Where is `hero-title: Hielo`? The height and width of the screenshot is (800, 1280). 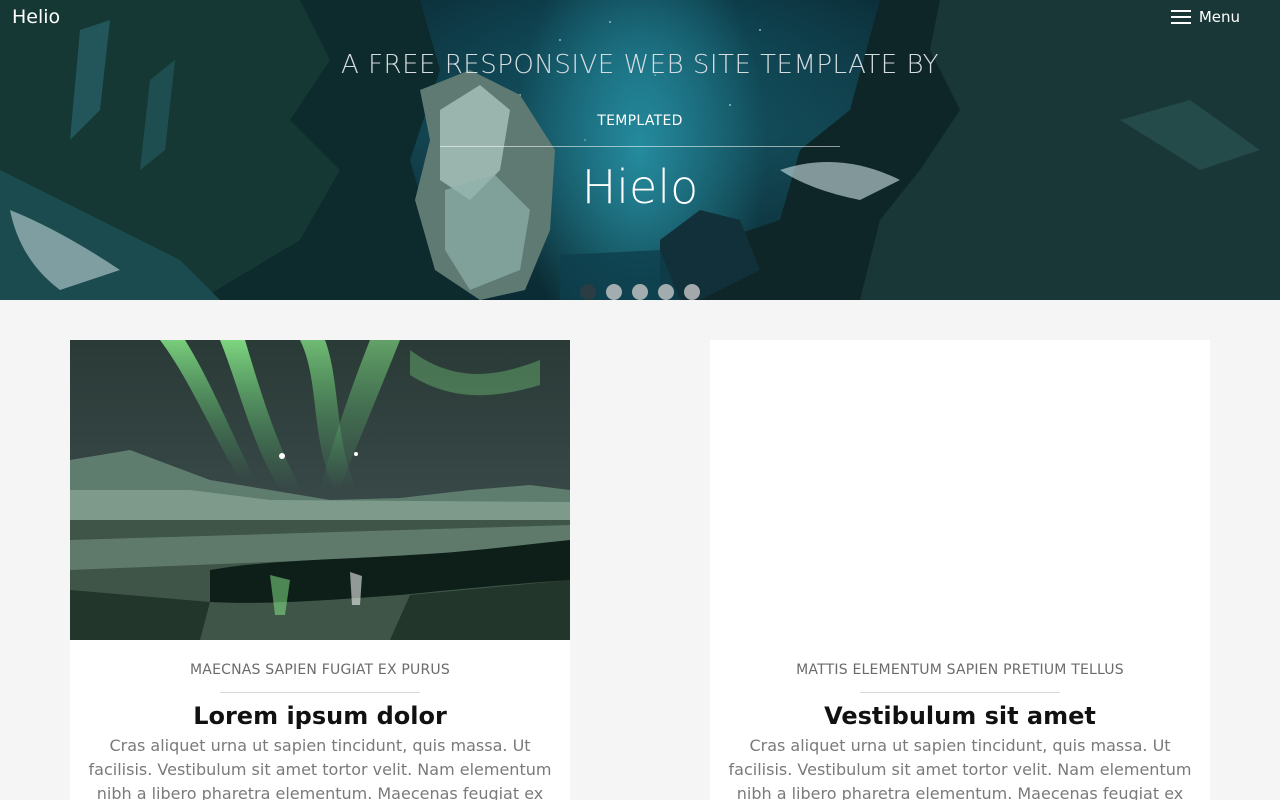 hero-title: Hielo is located at coordinates (640, 187).